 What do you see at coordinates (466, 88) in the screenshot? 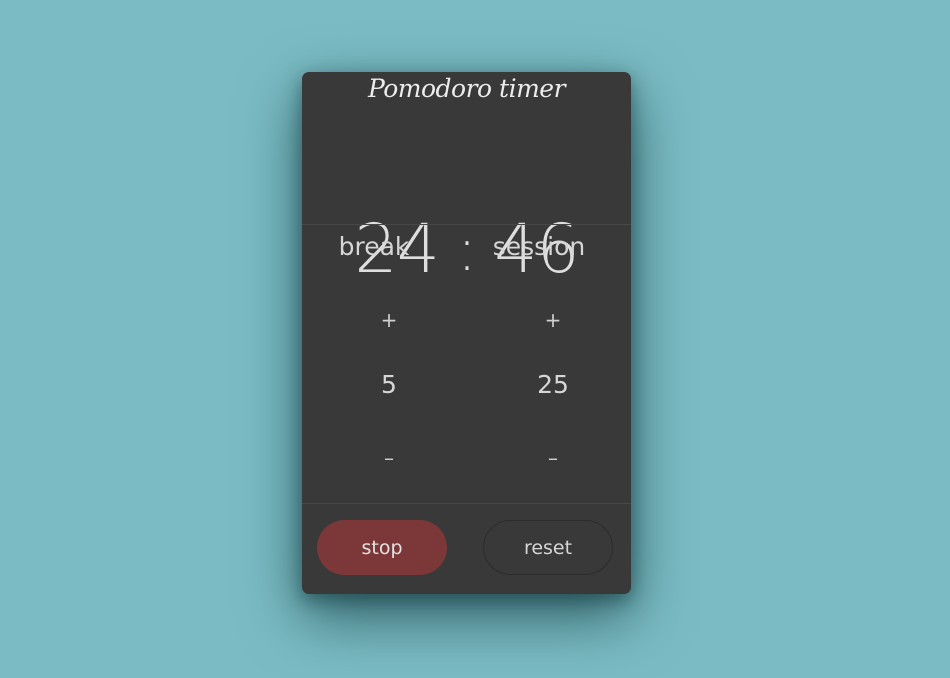
I see `app-title: Pomodoro timer` at bounding box center [466, 88].